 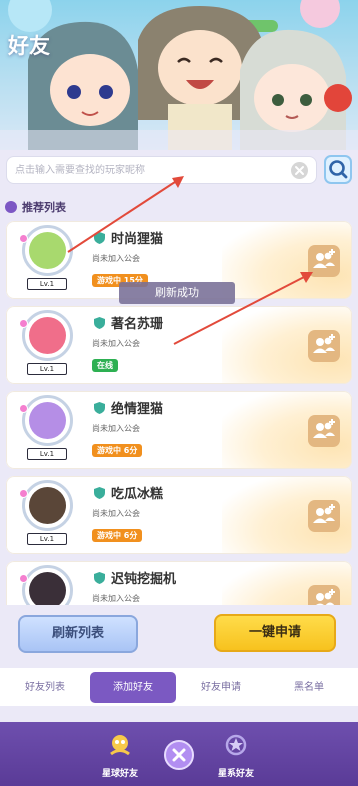 I want to click on nav-galaxy-friends: 星系好友, so click(x=236, y=754).